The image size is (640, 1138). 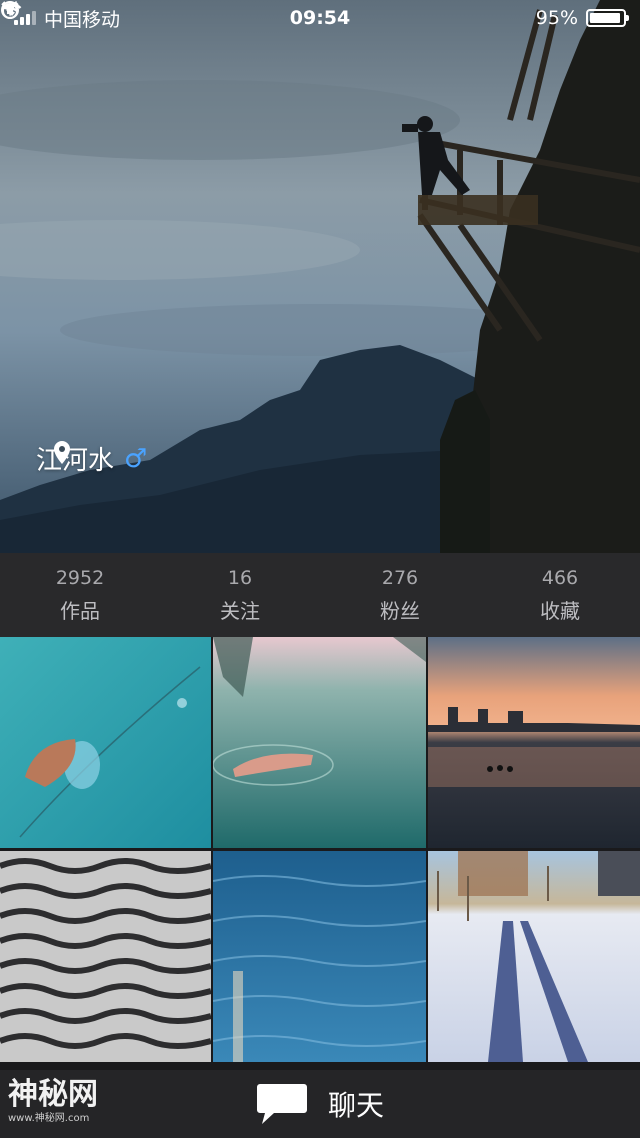 I want to click on user-info: 江河水 ♂, so click(x=91, y=458).